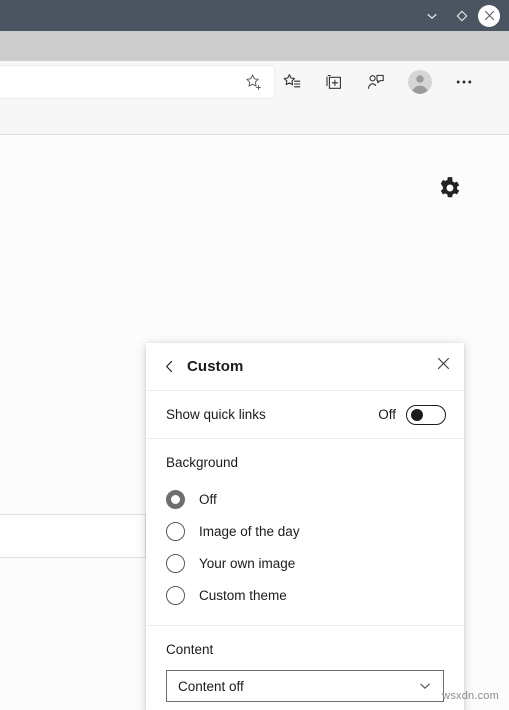  What do you see at coordinates (211, 686) in the screenshot?
I see `content-dropdown-value: Content off` at bounding box center [211, 686].